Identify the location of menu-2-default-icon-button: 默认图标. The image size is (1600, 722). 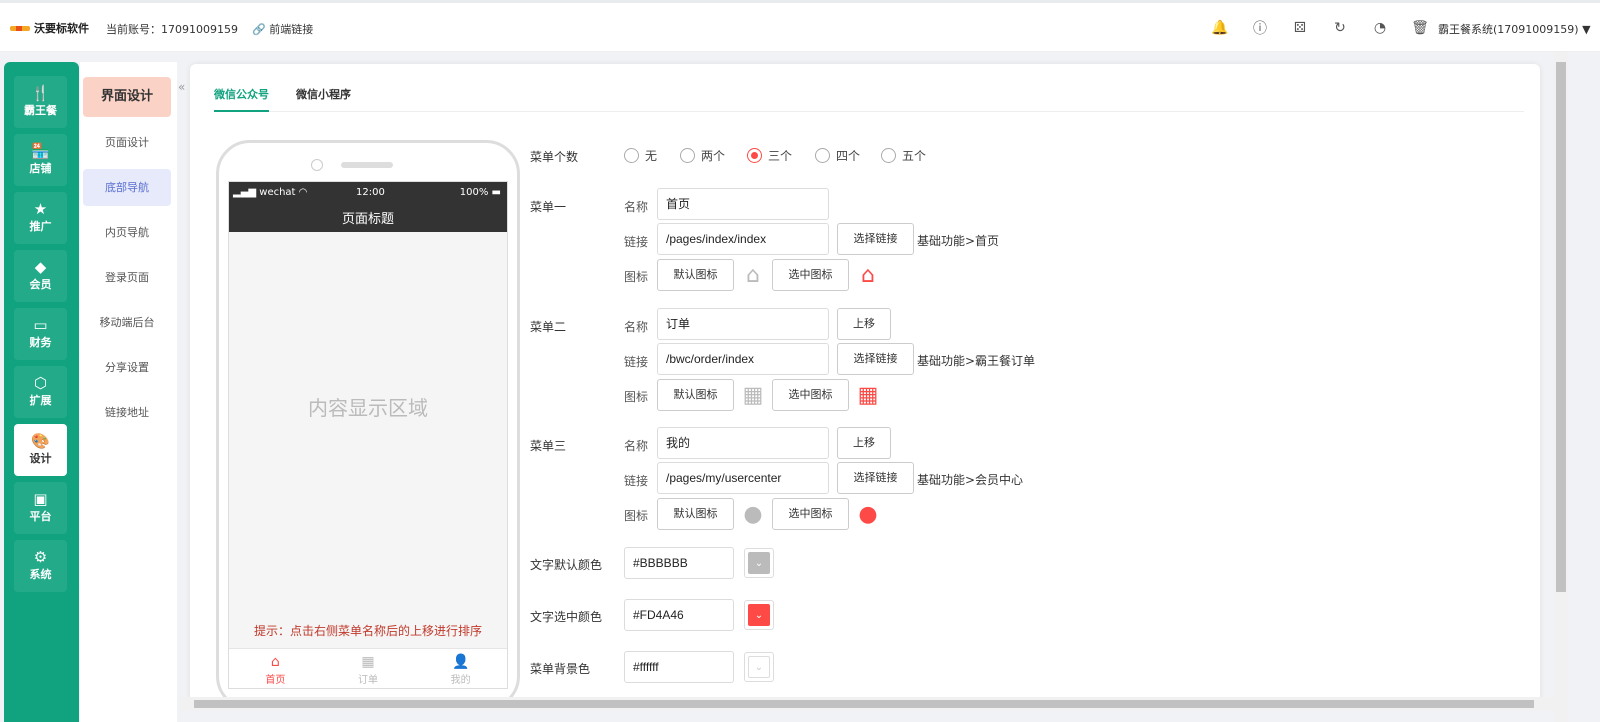
(695, 395).